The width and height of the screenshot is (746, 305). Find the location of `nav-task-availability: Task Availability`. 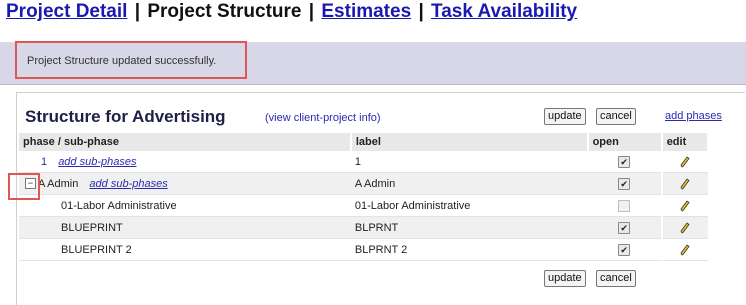

nav-task-availability: Task Availability is located at coordinates (504, 11).